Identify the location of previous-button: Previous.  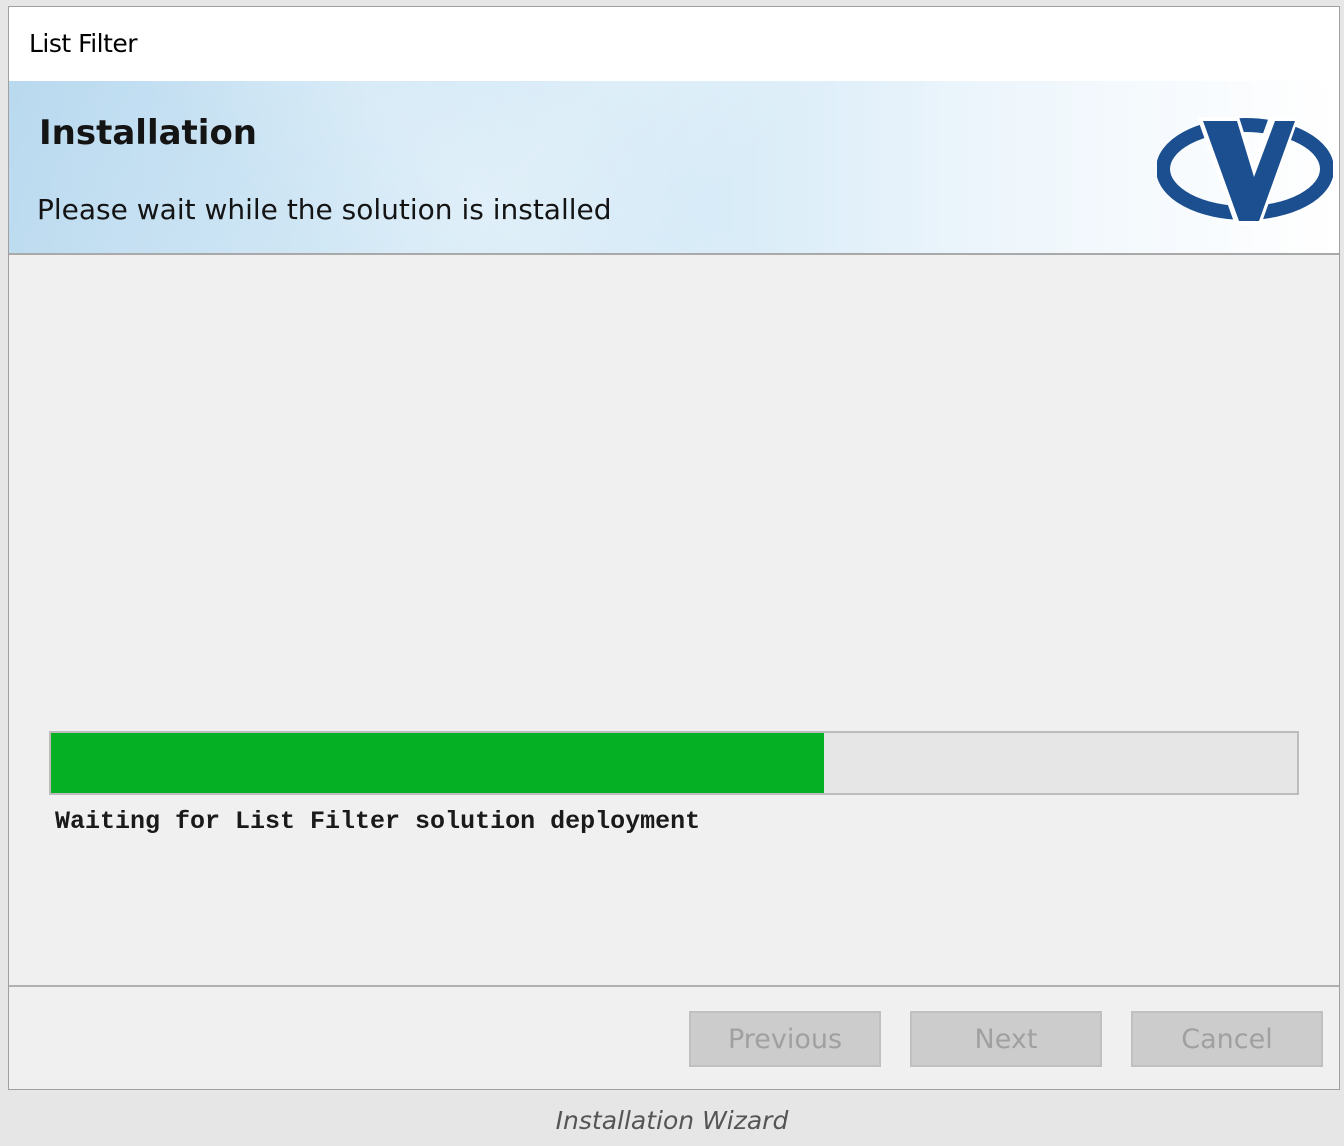
(785, 1039).